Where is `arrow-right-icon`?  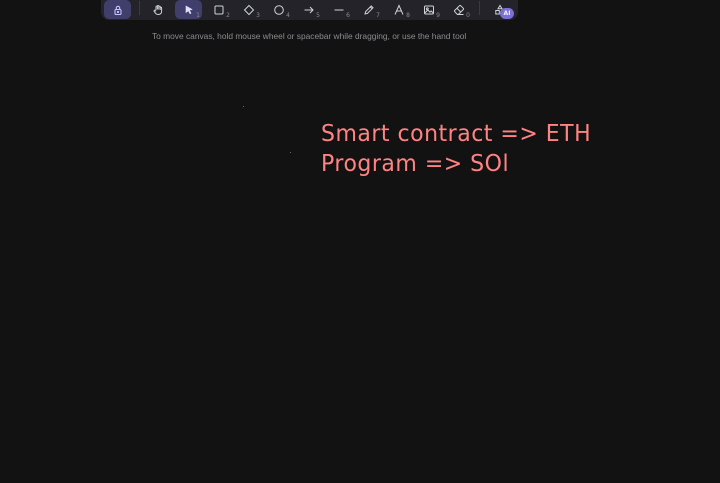
arrow-right-icon is located at coordinates (309, 10).